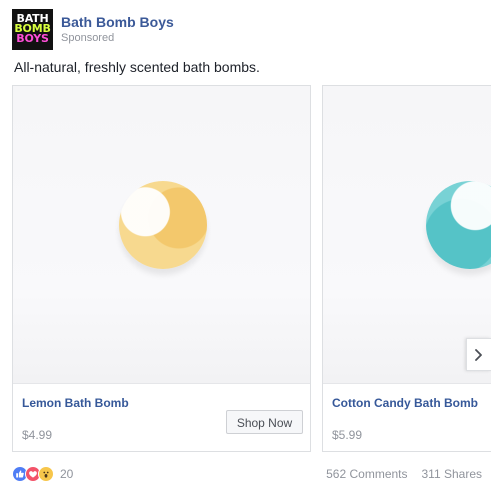  I want to click on carousel-next-button, so click(478, 354).